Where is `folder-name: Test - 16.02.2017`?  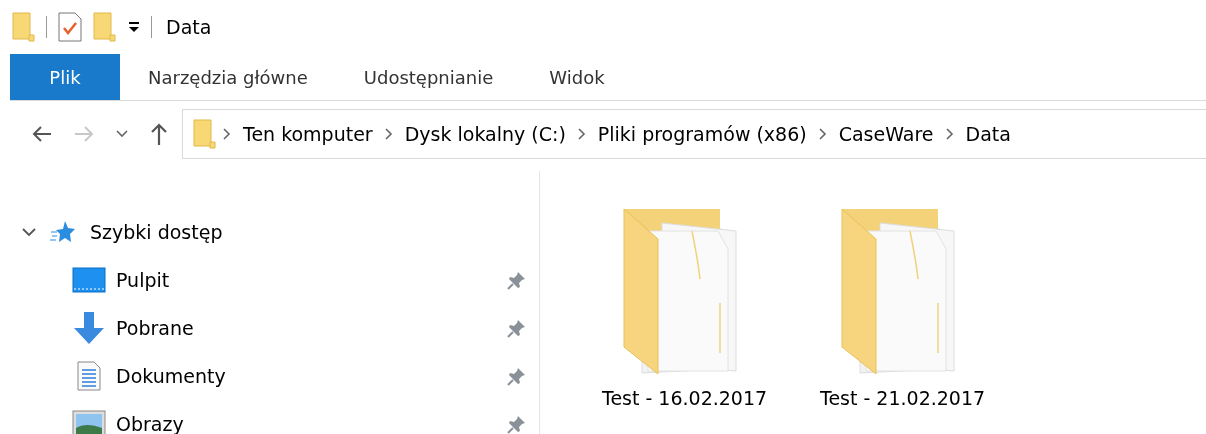
folder-name: Test - 16.02.2017 is located at coordinates (685, 398).